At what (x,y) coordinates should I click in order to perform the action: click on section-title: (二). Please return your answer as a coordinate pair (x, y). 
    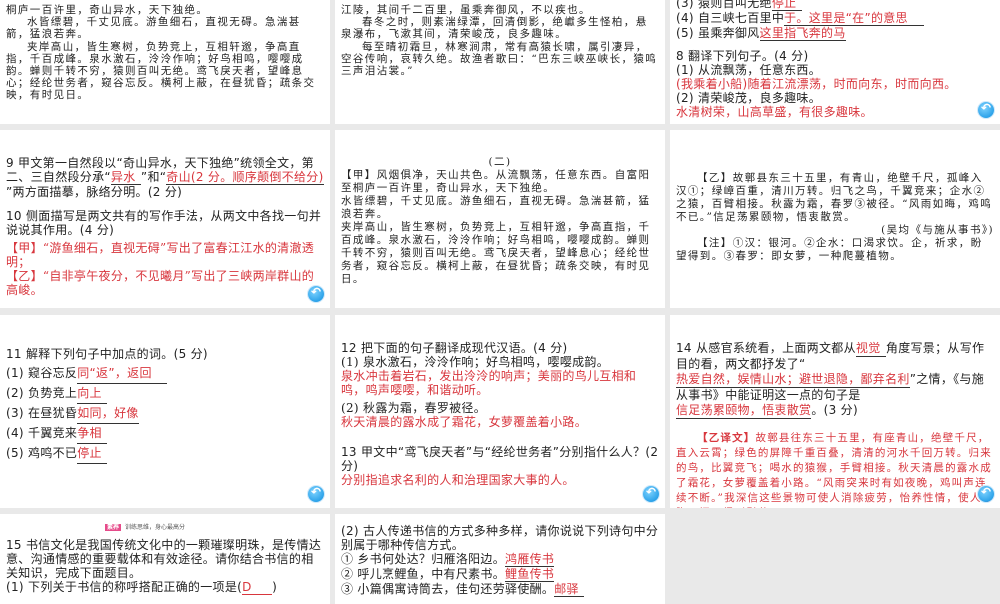
    Looking at the image, I should click on (500, 162).